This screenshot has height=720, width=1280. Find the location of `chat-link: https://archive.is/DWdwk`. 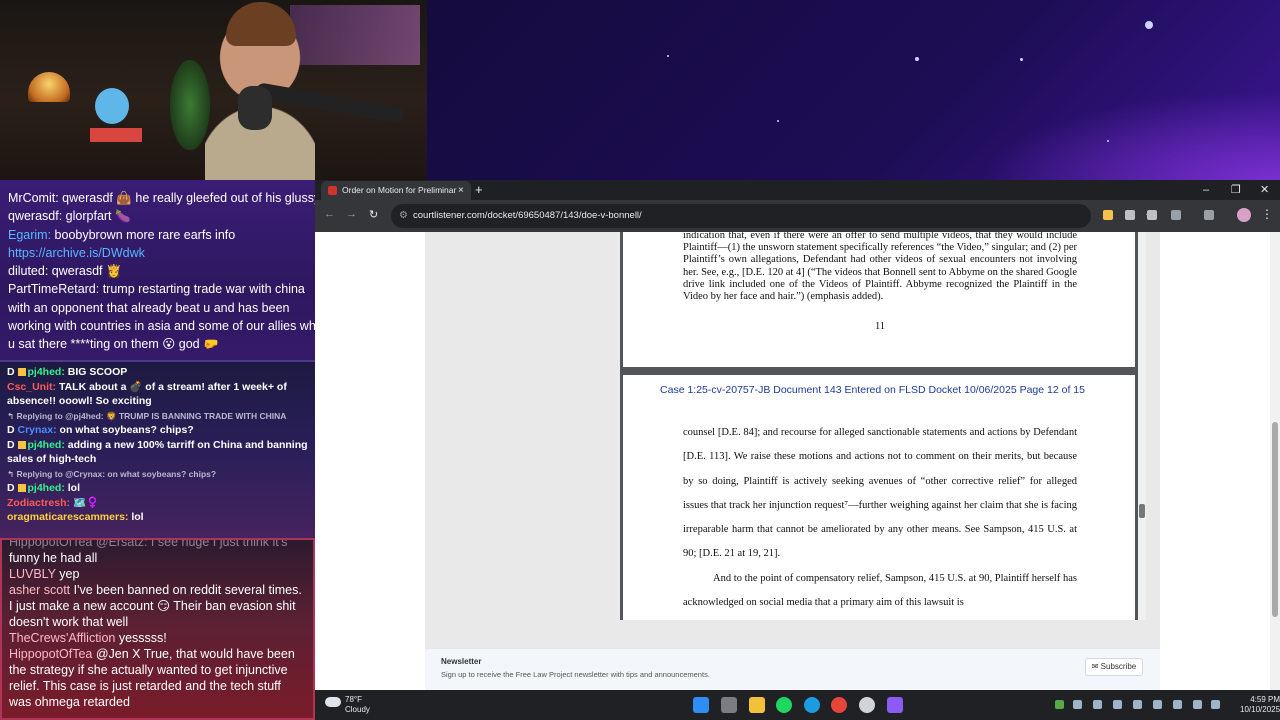

chat-link: https://archive.is/DWdwk is located at coordinates (157, 253).